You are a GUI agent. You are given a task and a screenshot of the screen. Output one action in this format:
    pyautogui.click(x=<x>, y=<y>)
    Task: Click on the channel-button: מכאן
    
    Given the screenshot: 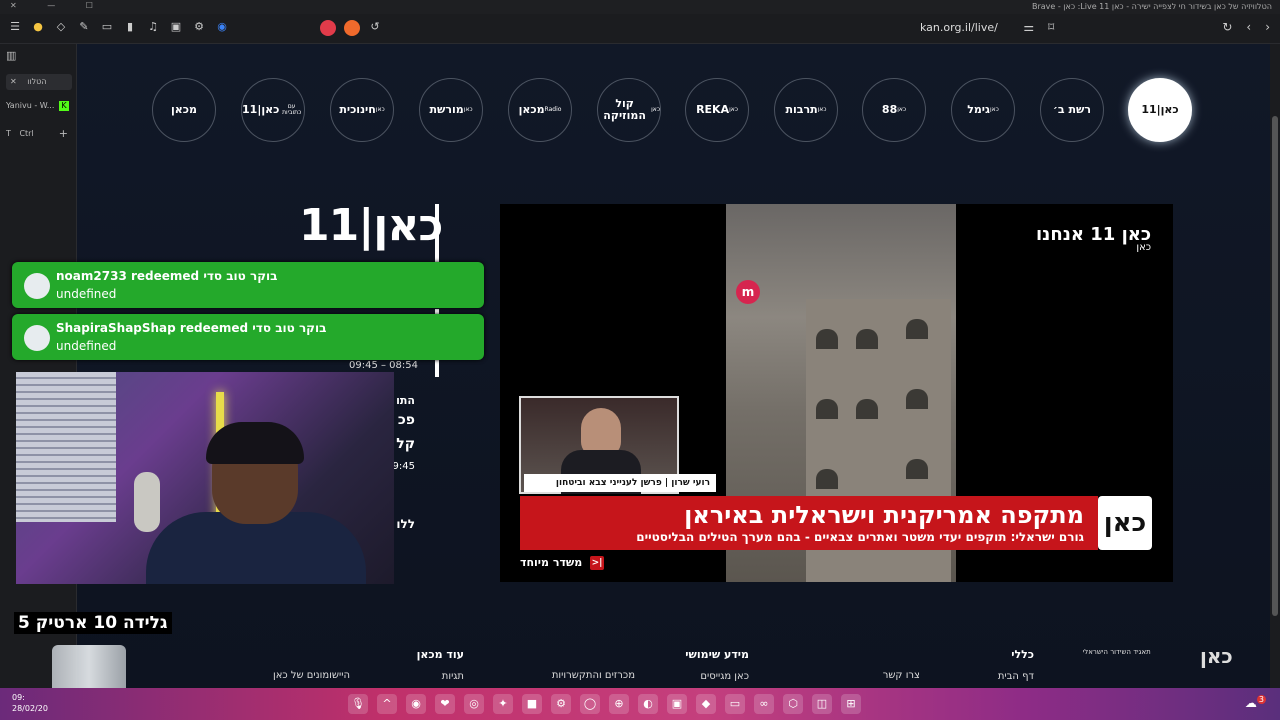 What is the action you would take?
    pyautogui.click(x=184, y=110)
    